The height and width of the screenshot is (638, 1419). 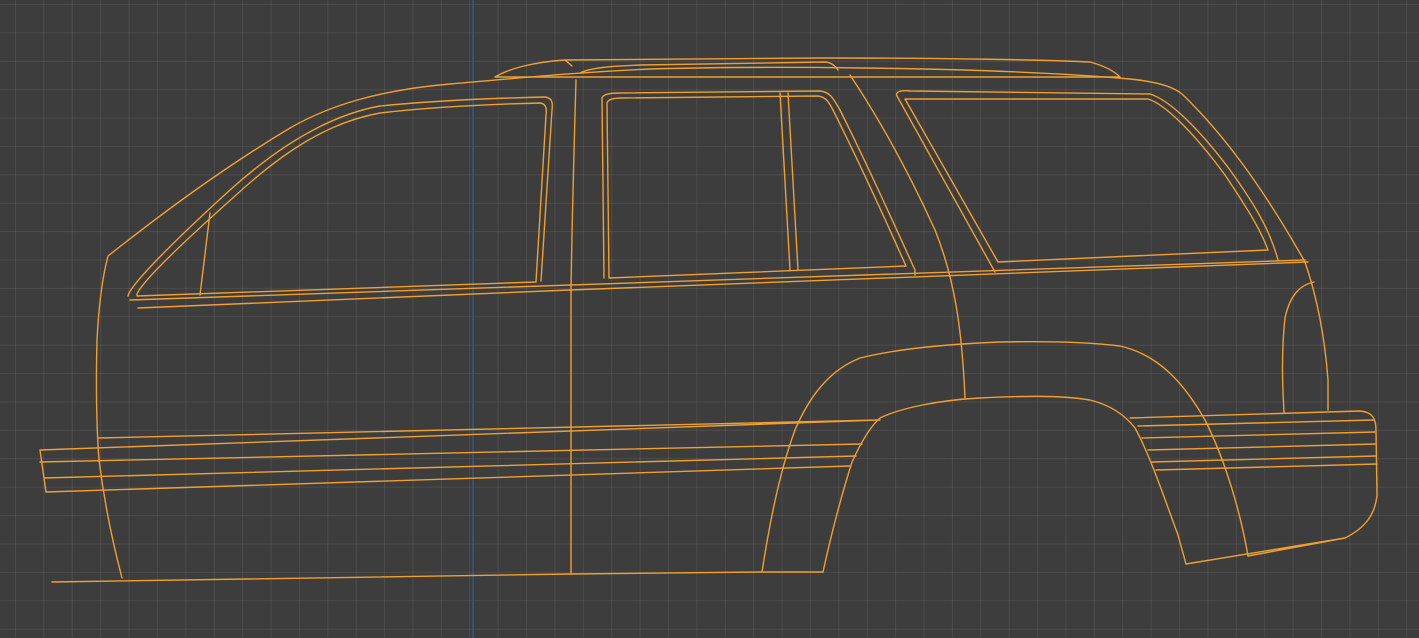 What do you see at coordinates (205, 254) in the screenshot?
I see `front-quarter-glass-divider` at bounding box center [205, 254].